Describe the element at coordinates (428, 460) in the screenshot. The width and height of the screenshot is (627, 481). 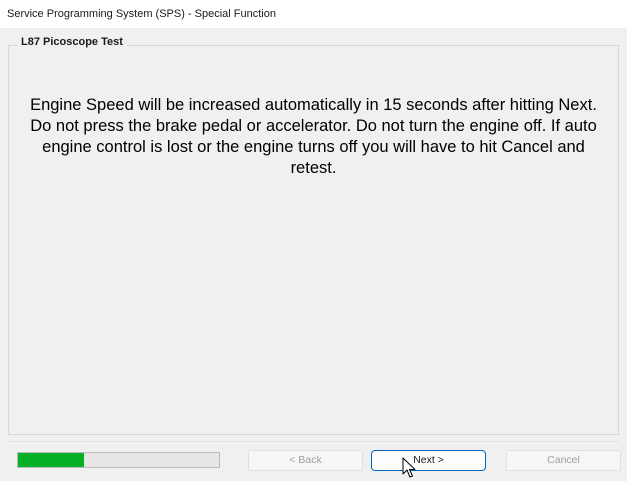
I see `next-button: Next >` at that location.